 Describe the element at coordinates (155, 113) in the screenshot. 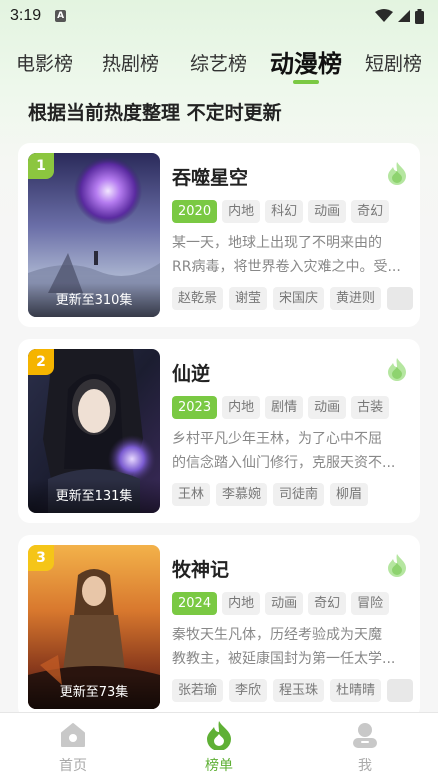

I see `ranking-subtitle: 根据当前热度整理 不定时更新` at that location.